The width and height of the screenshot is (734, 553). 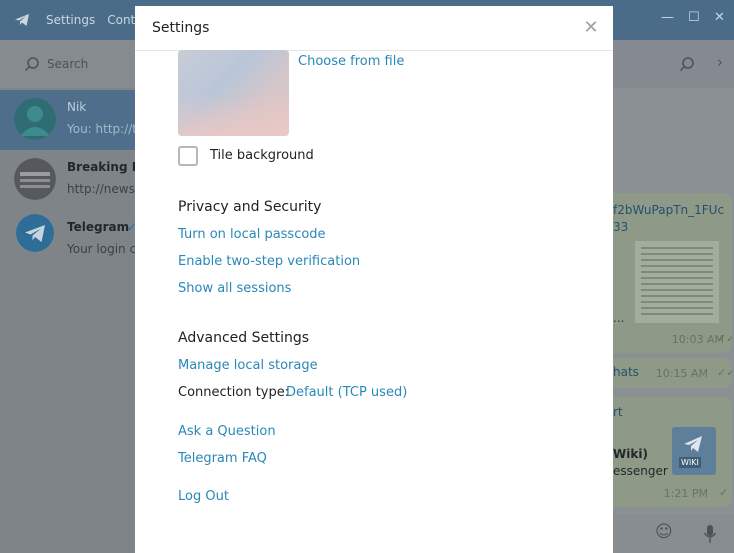 What do you see at coordinates (667, 17) in the screenshot?
I see `minimize-icon: —` at bounding box center [667, 17].